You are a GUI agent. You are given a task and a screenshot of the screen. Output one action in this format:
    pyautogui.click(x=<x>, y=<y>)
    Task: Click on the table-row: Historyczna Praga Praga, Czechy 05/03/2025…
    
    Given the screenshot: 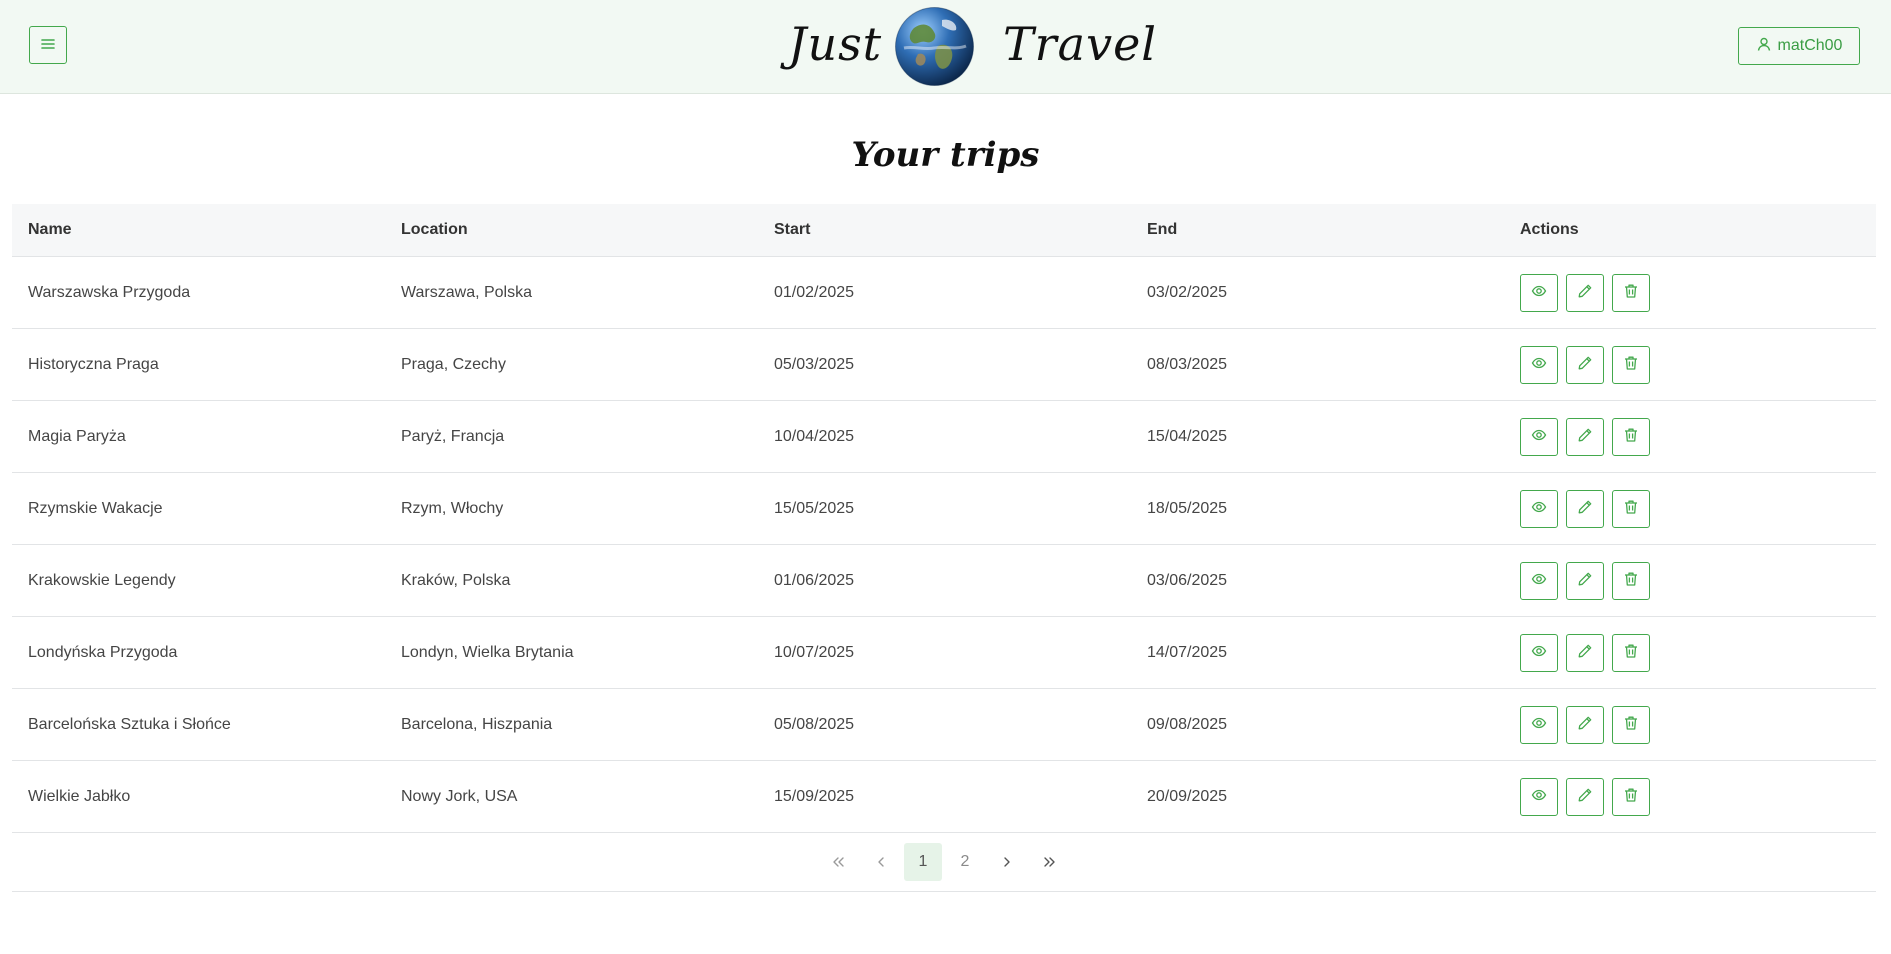 What is the action you would take?
    pyautogui.click(x=944, y=365)
    